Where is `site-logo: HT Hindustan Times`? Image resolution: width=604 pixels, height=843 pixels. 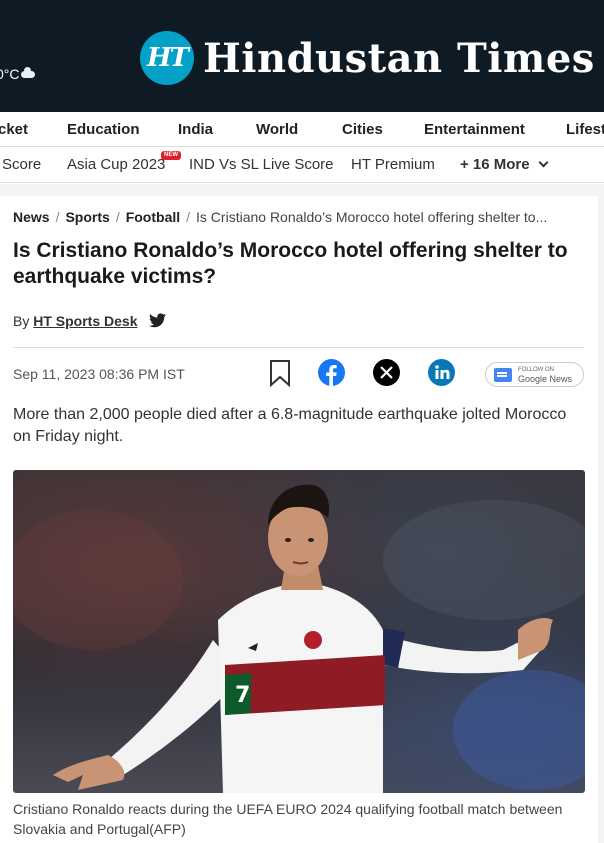
site-logo: HT Hindustan Times is located at coordinates (367, 58).